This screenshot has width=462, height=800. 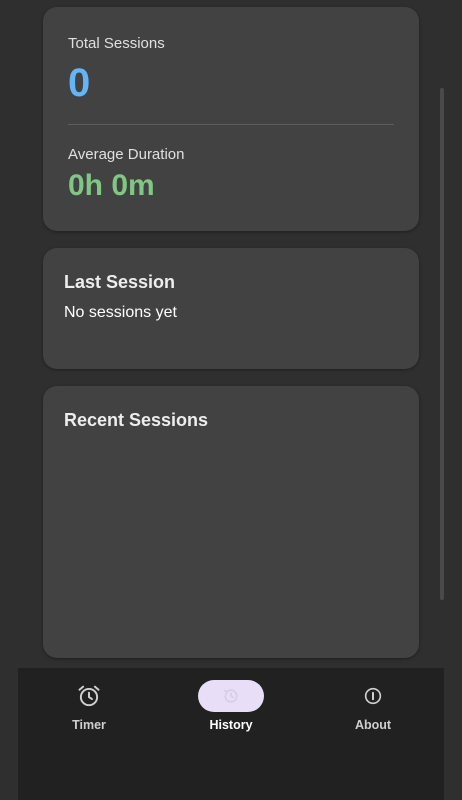 What do you see at coordinates (136, 420) in the screenshot?
I see `recent-sessions-title: Recent Sessions` at bounding box center [136, 420].